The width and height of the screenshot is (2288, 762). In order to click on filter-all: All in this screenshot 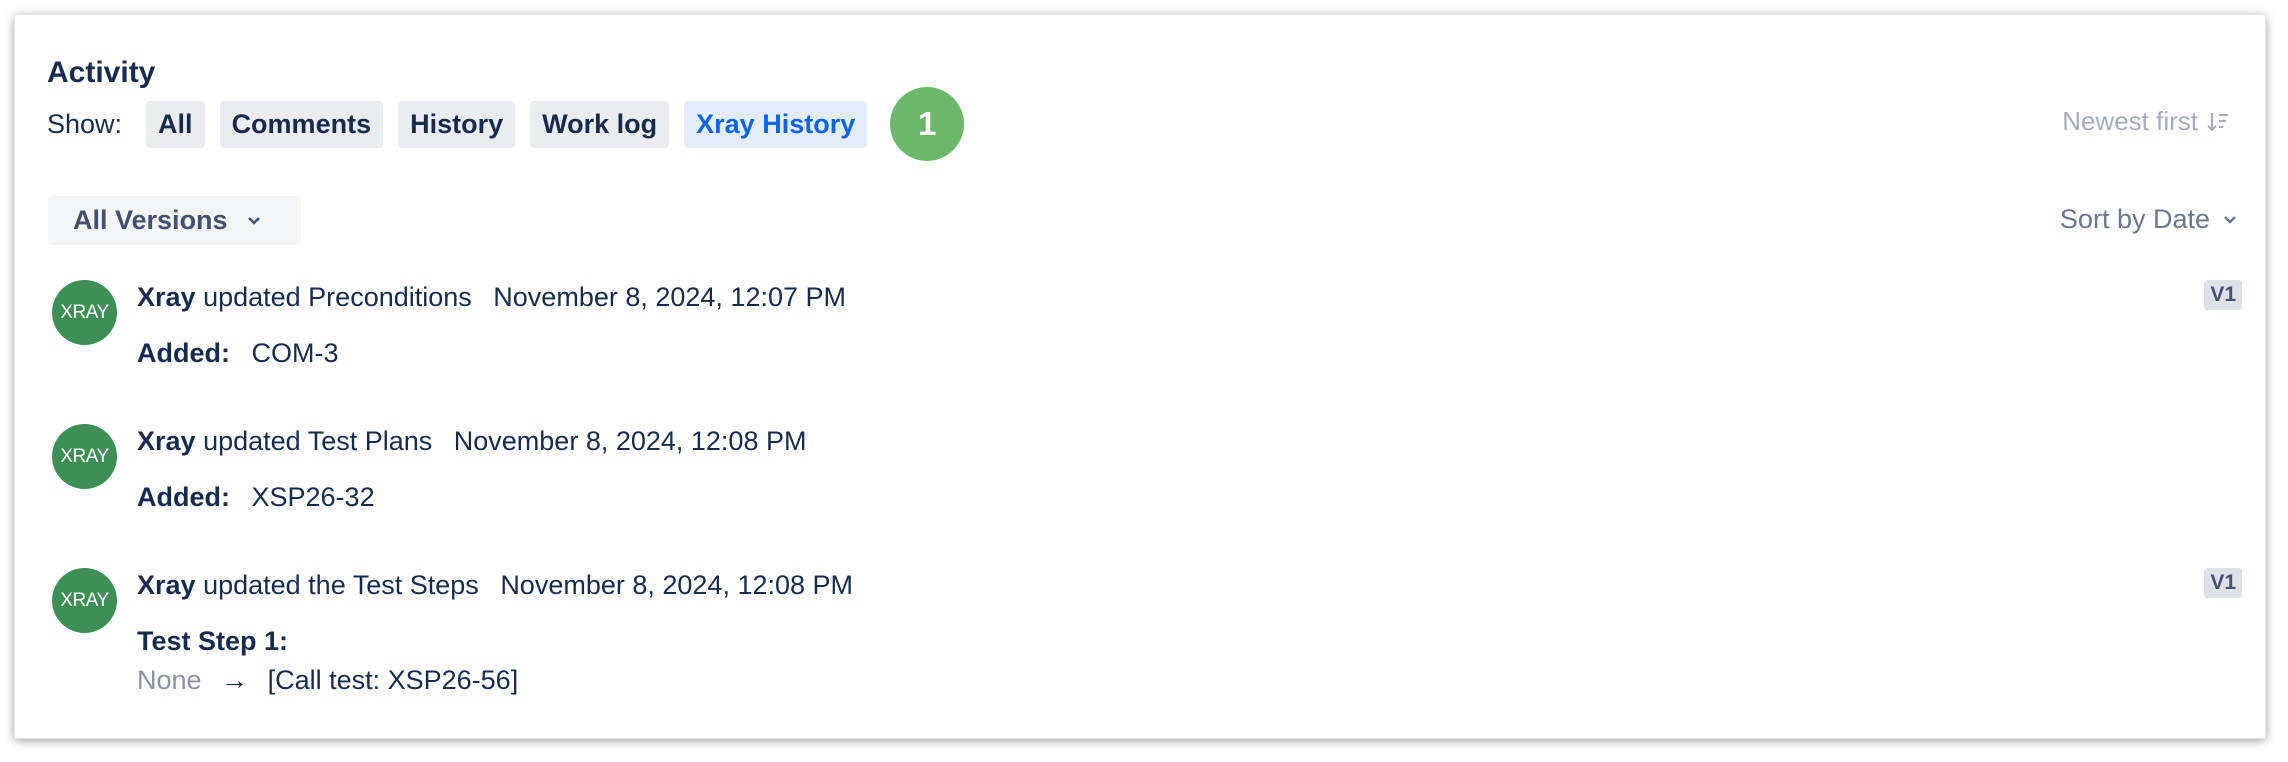, I will do `click(175, 124)`.